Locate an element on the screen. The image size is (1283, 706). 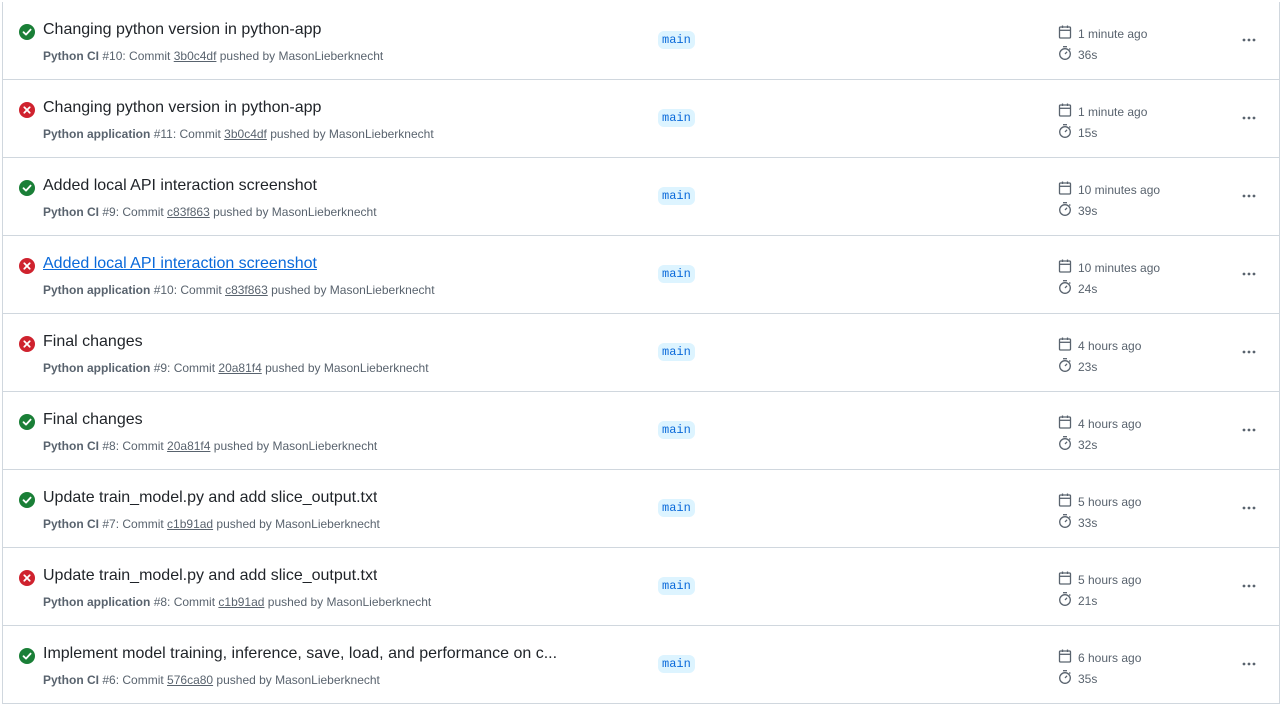
run-date-line: 10 minutes ago is located at coordinates (1108, 189).